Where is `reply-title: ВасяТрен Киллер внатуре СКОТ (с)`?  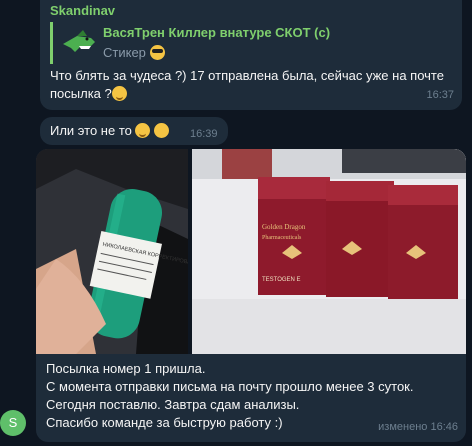 reply-title: ВасяТрен Киллер внатуре СКОТ (с) is located at coordinates (217, 32).